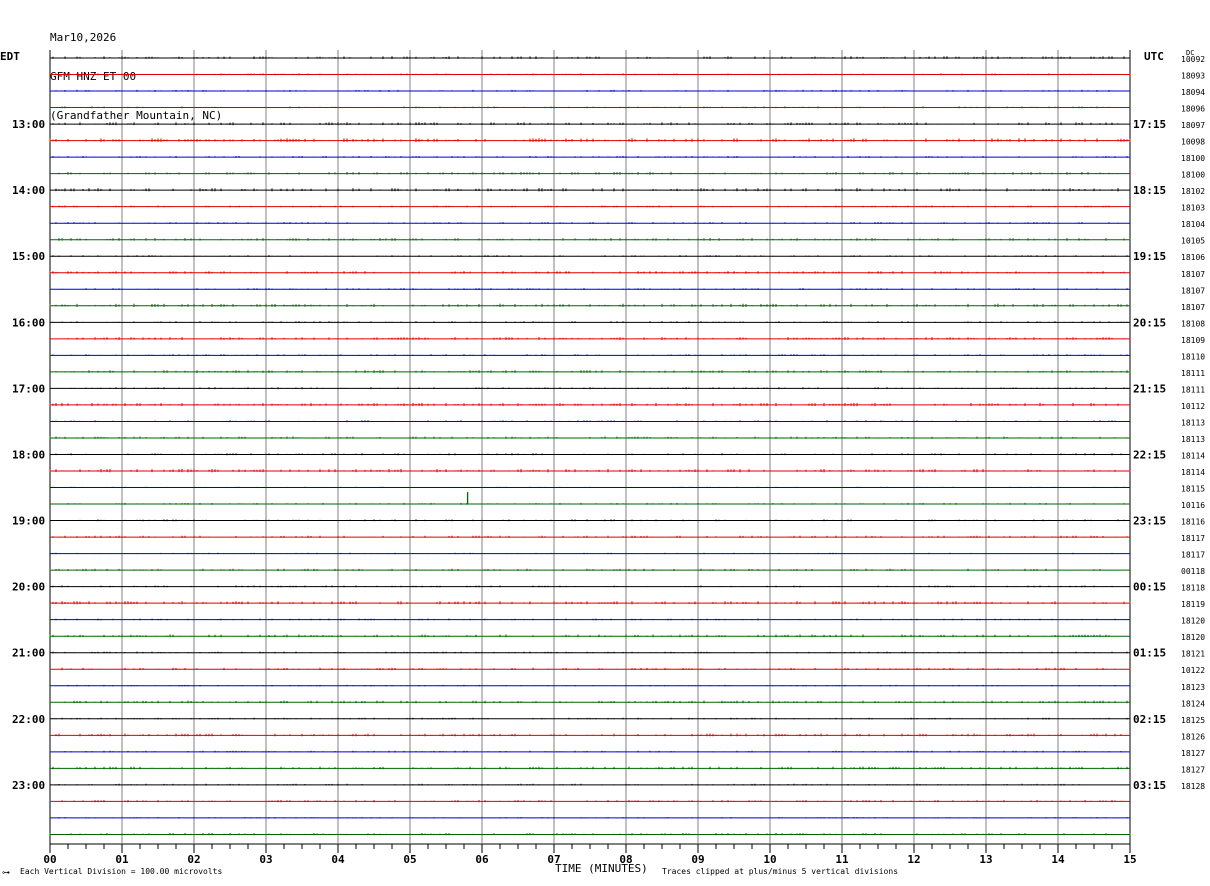 Image resolution: width=1210 pixels, height=886 pixels. Describe the element at coordinates (1193, 588) in the screenshot. I see `dc-offset-value: 18118` at that location.